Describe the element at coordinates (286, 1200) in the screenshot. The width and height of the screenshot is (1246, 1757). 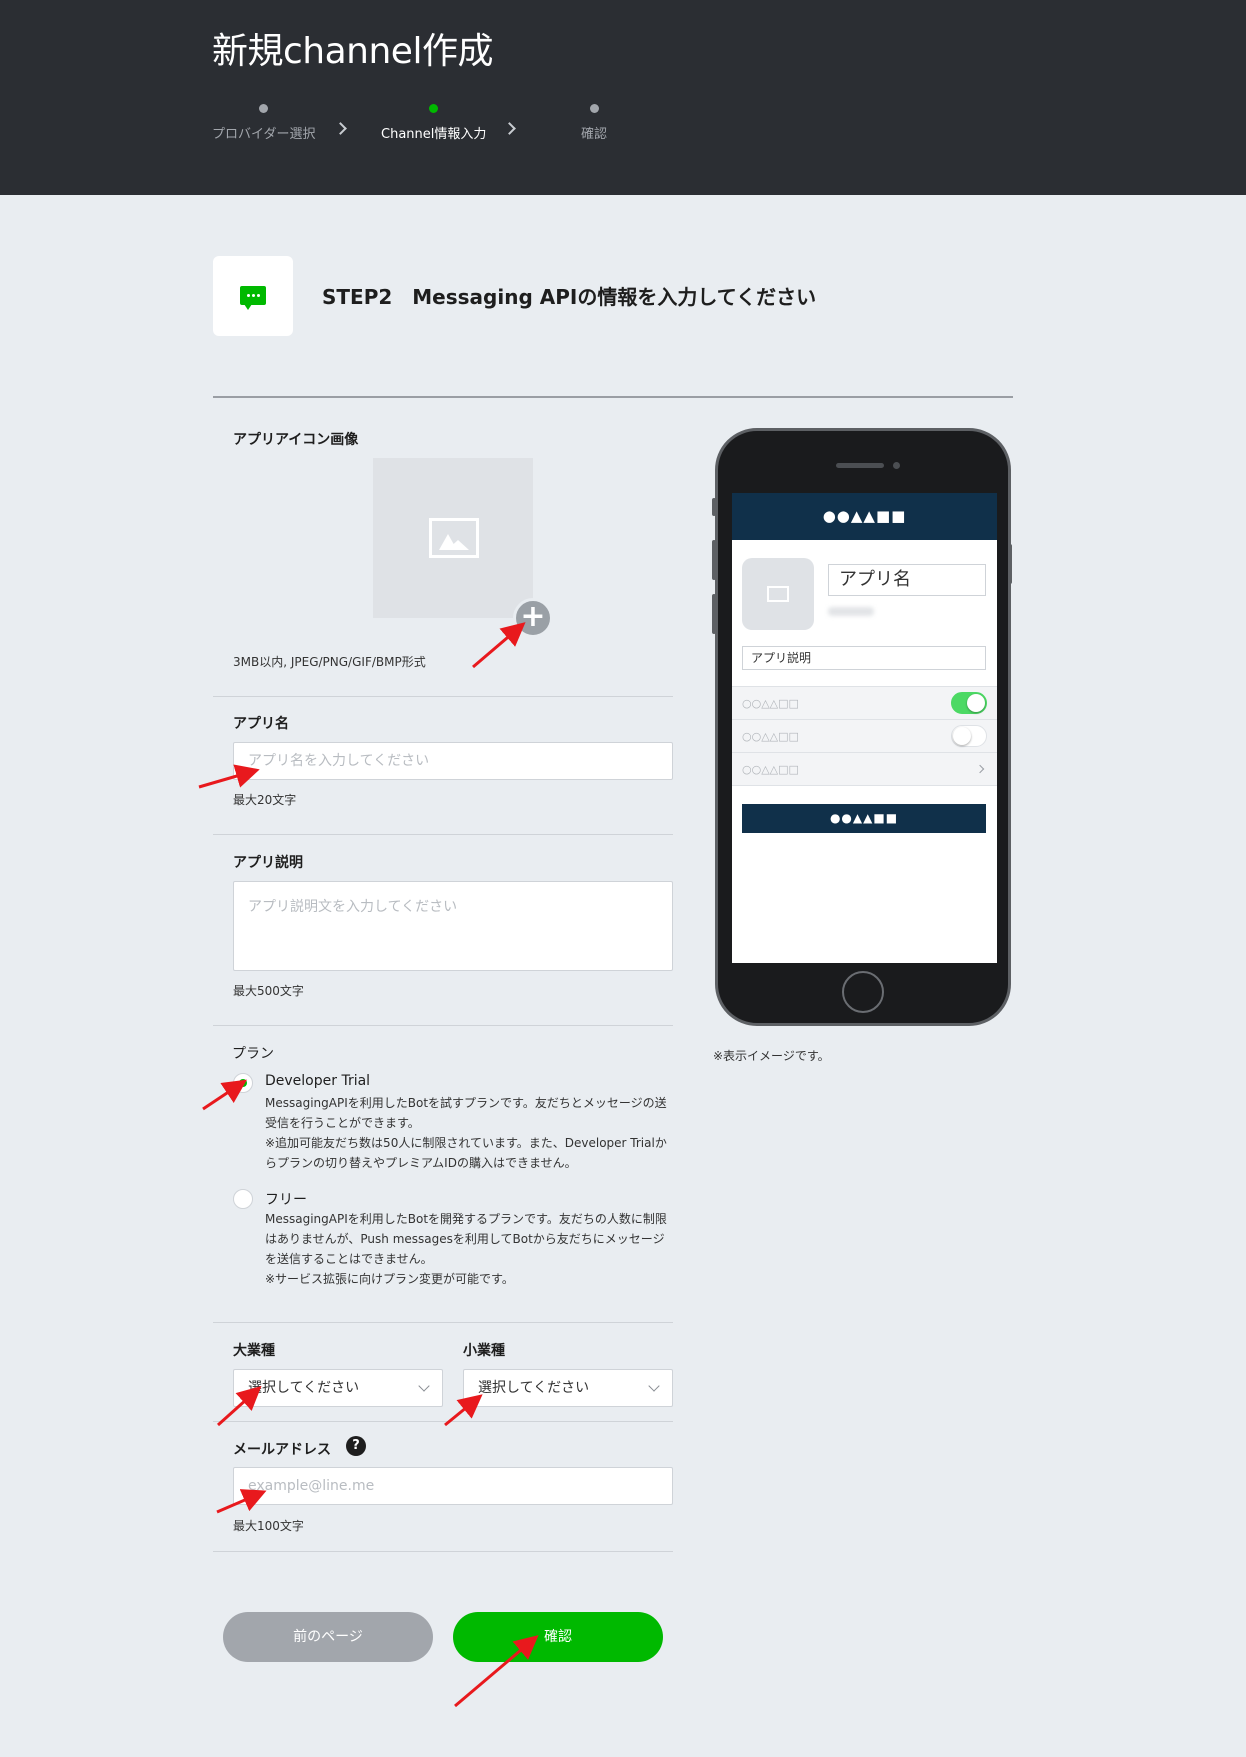
I see `plan-title-free: フリー` at that location.